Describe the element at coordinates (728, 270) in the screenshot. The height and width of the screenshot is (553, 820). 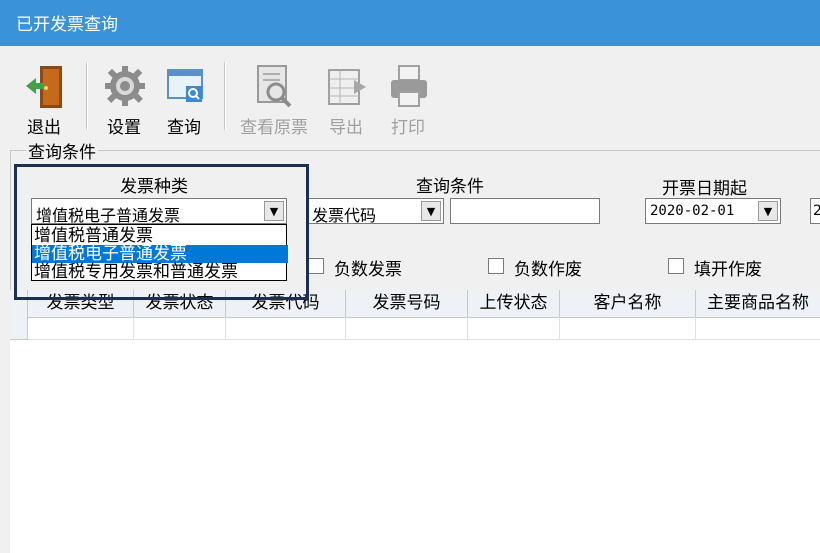
I see `fill-void-label: 填开作废` at that location.